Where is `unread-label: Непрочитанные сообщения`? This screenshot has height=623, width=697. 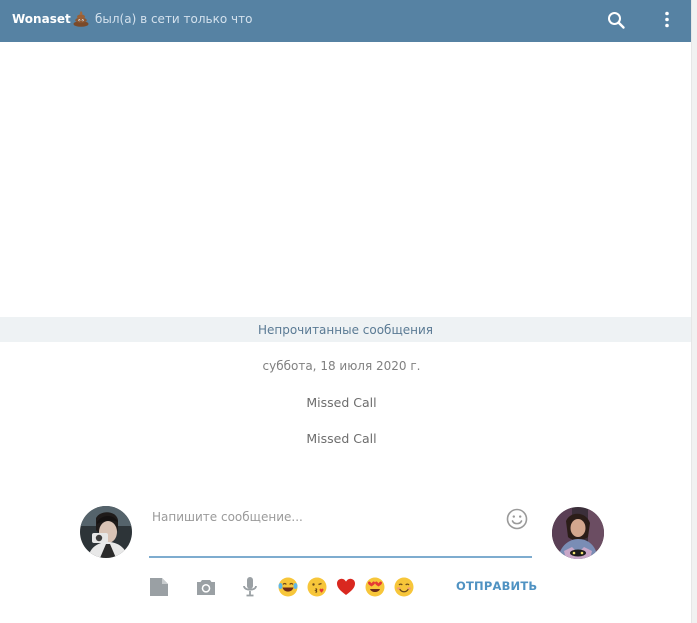 unread-label: Непрочитанные сообщения is located at coordinates (345, 330).